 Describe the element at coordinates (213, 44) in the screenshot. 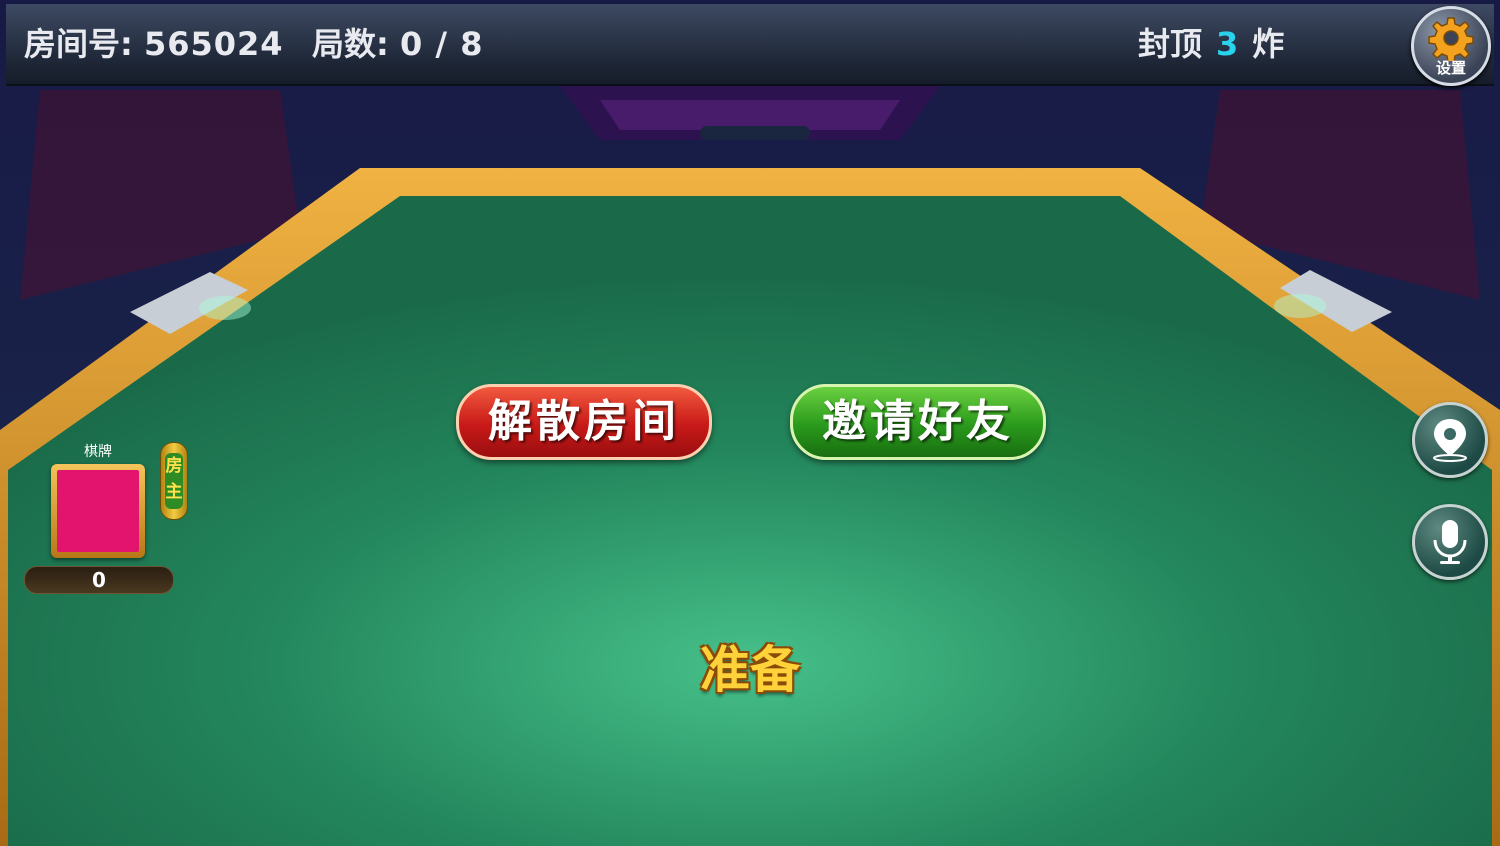

I see `room-number: 565024` at that location.